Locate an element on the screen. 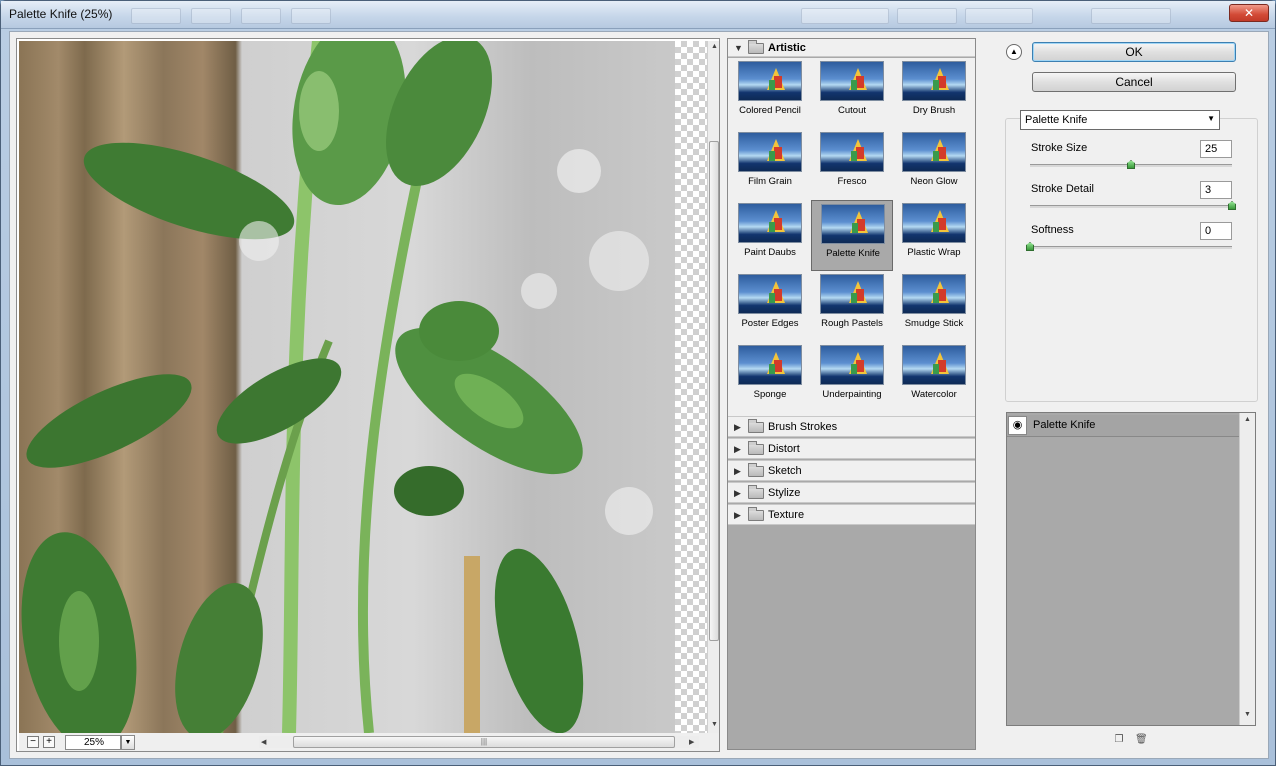  preview-horizontal-scrollbar: ◀ ||| ▶ is located at coordinates (479, 742).